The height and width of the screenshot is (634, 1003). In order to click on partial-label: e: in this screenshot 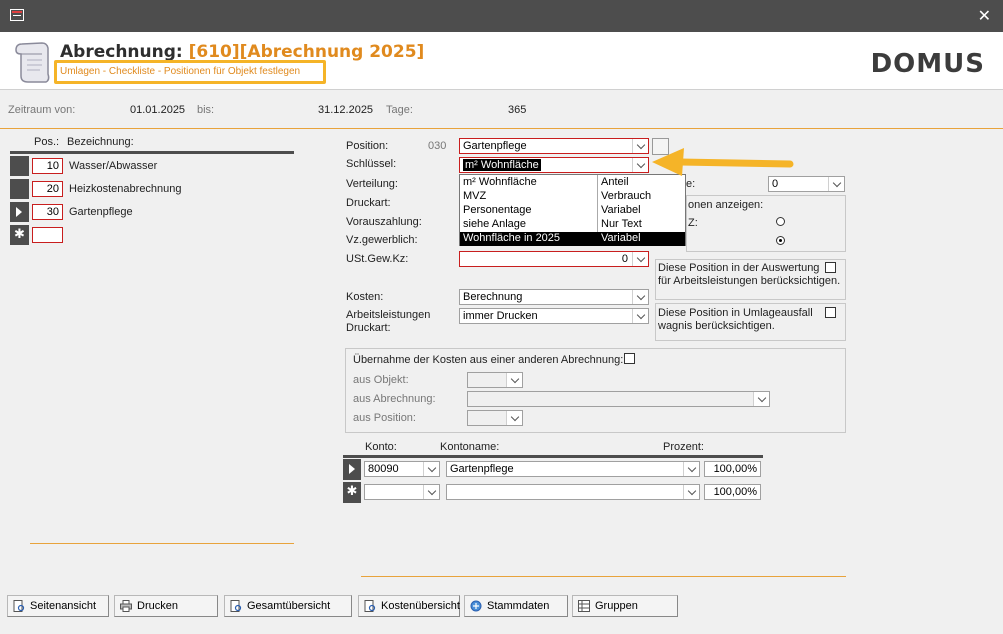, I will do `click(691, 184)`.